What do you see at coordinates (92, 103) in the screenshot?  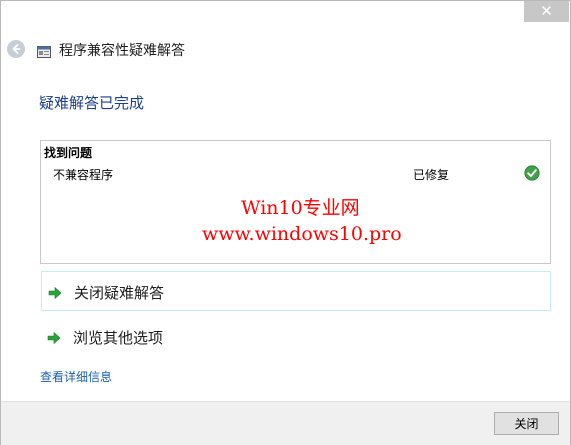 I see `page-heading: 疑难解答已完成` at bounding box center [92, 103].